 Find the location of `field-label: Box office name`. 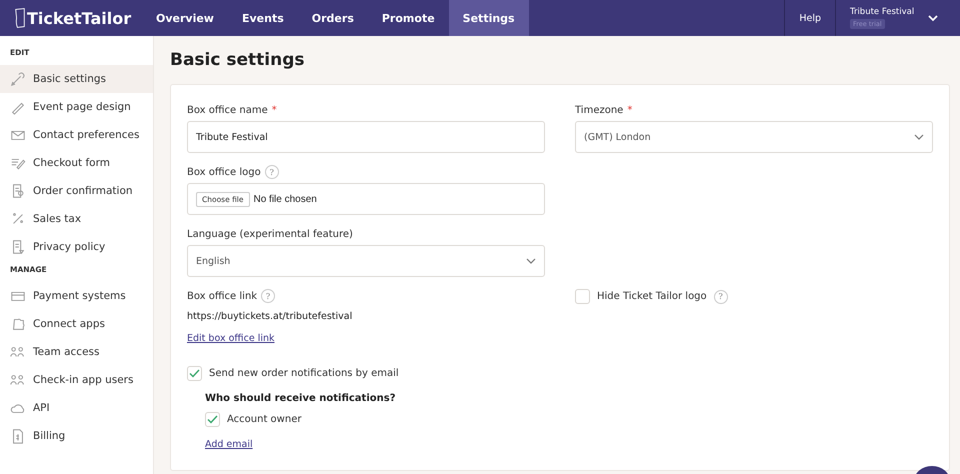

field-label: Box office name is located at coordinates (227, 110).